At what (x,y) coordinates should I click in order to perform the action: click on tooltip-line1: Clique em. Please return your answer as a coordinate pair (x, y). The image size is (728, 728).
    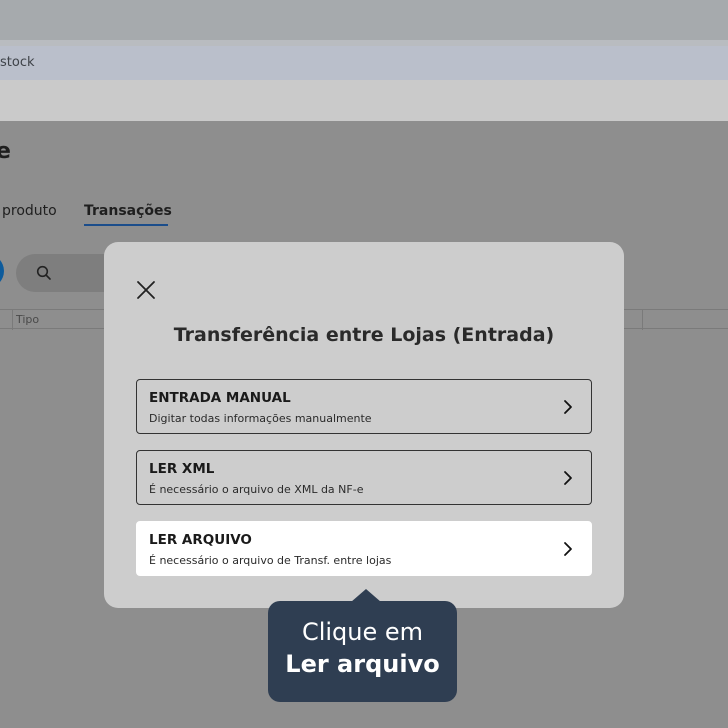
    Looking at the image, I should click on (362, 632).